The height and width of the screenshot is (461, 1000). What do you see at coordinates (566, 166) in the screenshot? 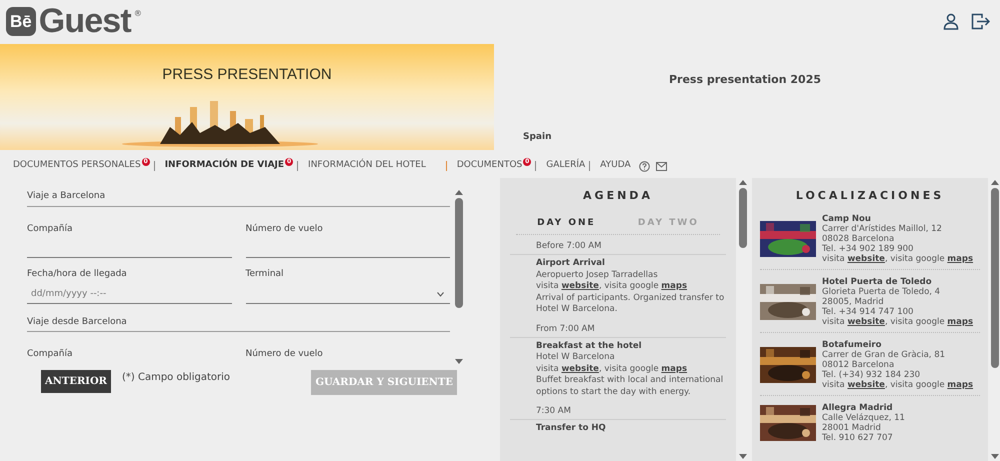
I see `nav-tab: GALERÍA` at bounding box center [566, 166].